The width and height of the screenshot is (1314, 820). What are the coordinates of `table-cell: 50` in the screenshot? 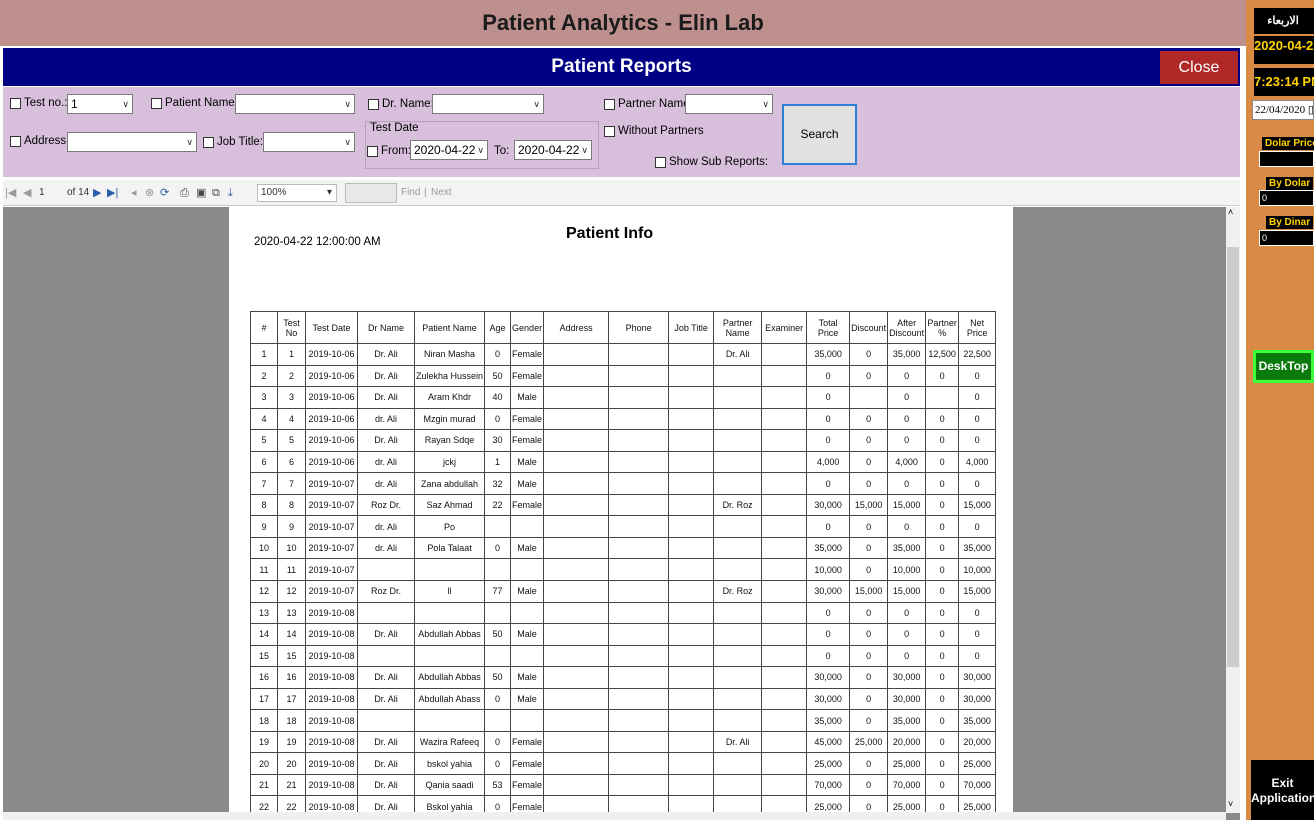 It's located at (498, 634).